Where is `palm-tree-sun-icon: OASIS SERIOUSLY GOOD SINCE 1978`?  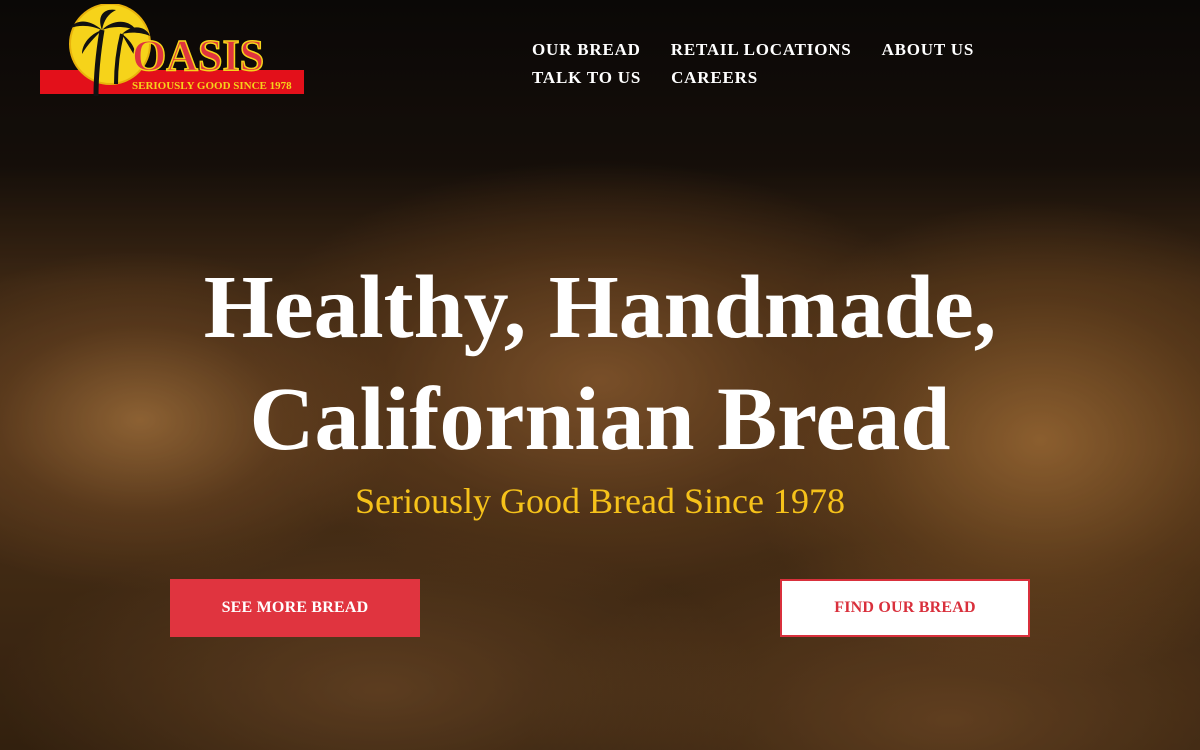
palm-tree-sun-icon: OASIS SERIOUSLY GOOD SINCE 1978 is located at coordinates (172, 50).